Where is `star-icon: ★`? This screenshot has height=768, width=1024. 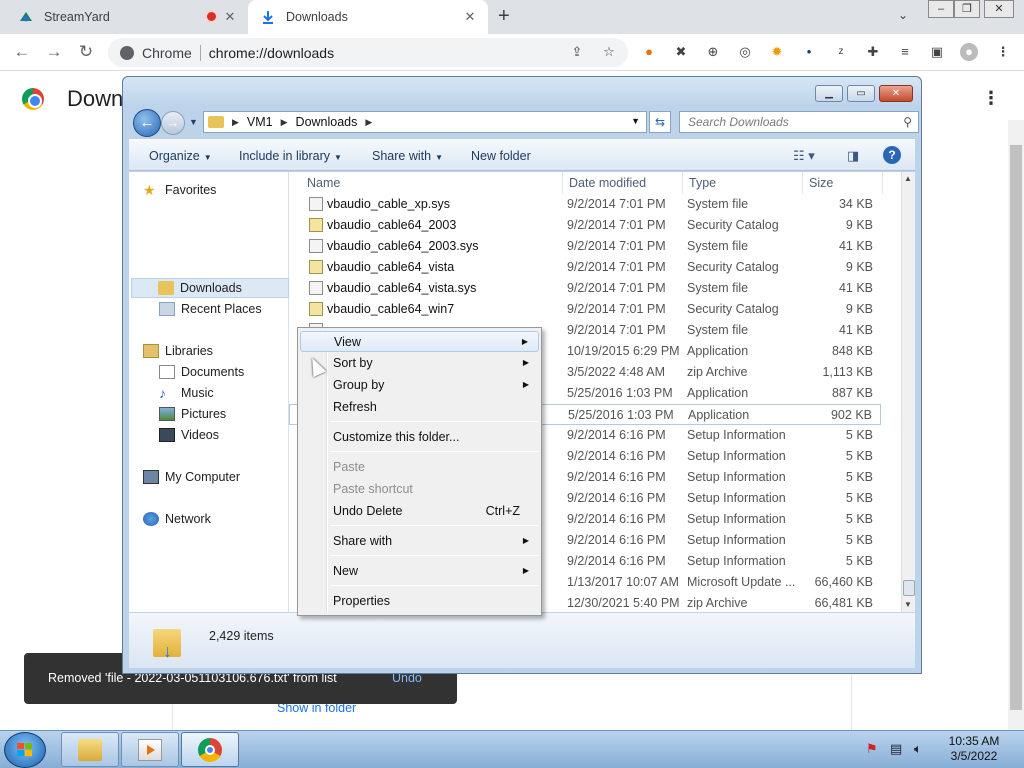 star-icon: ★ is located at coordinates (149, 190).